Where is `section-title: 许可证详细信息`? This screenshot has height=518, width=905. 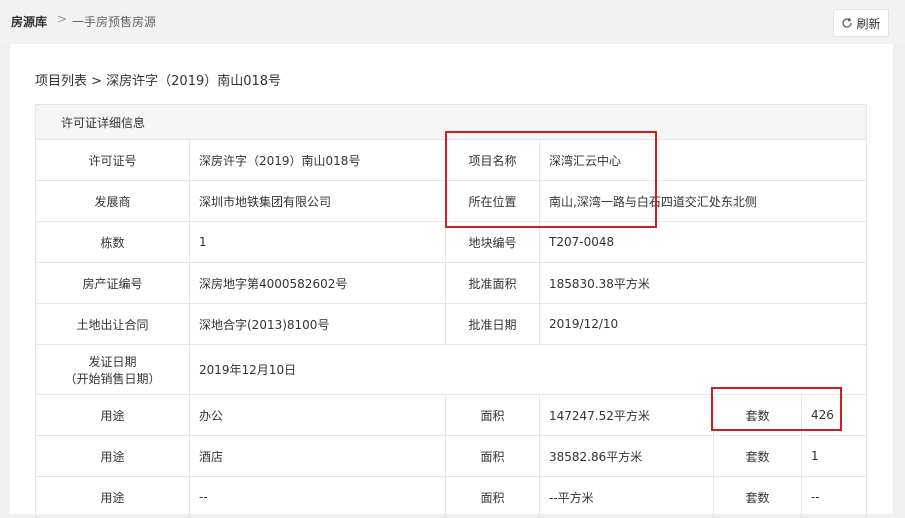
section-title: 许可证详细信息 is located at coordinates (451, 122).